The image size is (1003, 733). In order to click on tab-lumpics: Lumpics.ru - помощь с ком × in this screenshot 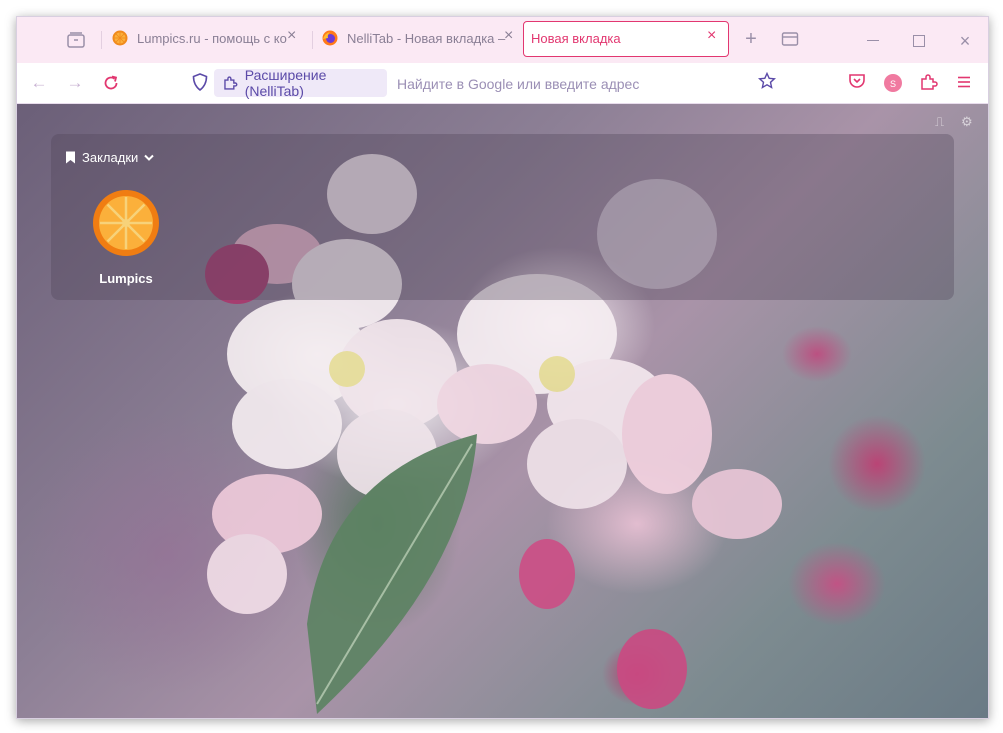, I will do `click(207, 38)`.